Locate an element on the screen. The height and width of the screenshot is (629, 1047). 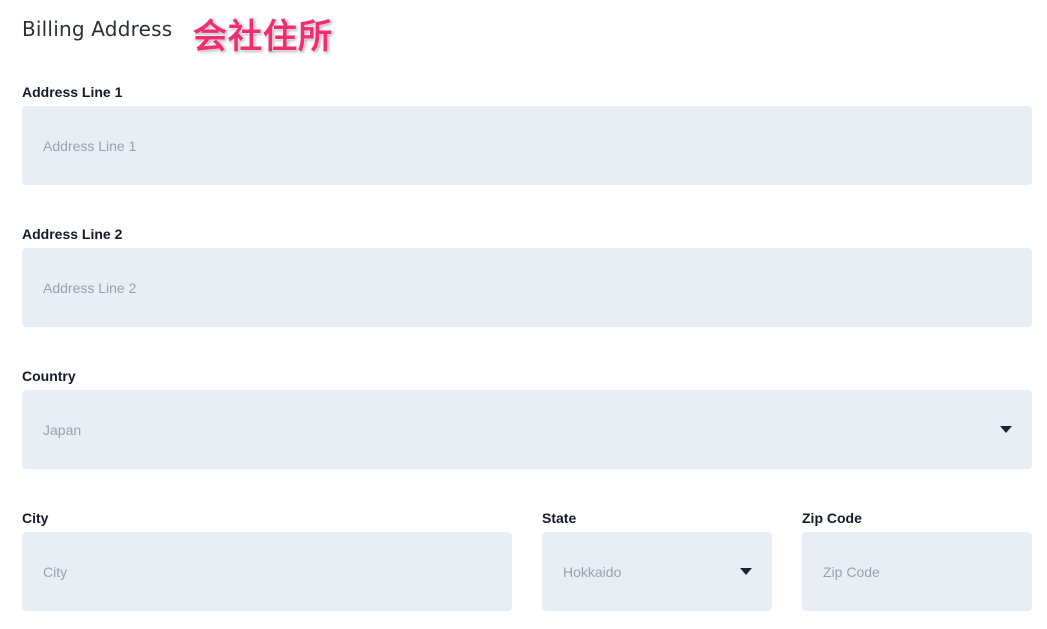
zip-code-label: Zip Code is located at coordinates (832, 518).